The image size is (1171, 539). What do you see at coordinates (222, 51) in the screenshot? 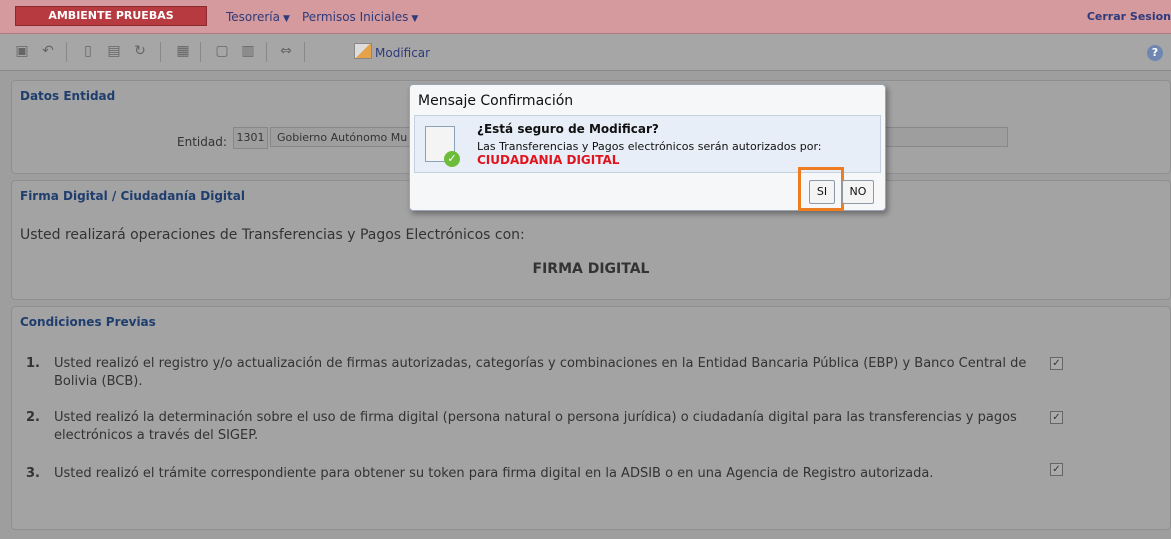
I see `report-icon: ▢` at bounding box center [222, 51].